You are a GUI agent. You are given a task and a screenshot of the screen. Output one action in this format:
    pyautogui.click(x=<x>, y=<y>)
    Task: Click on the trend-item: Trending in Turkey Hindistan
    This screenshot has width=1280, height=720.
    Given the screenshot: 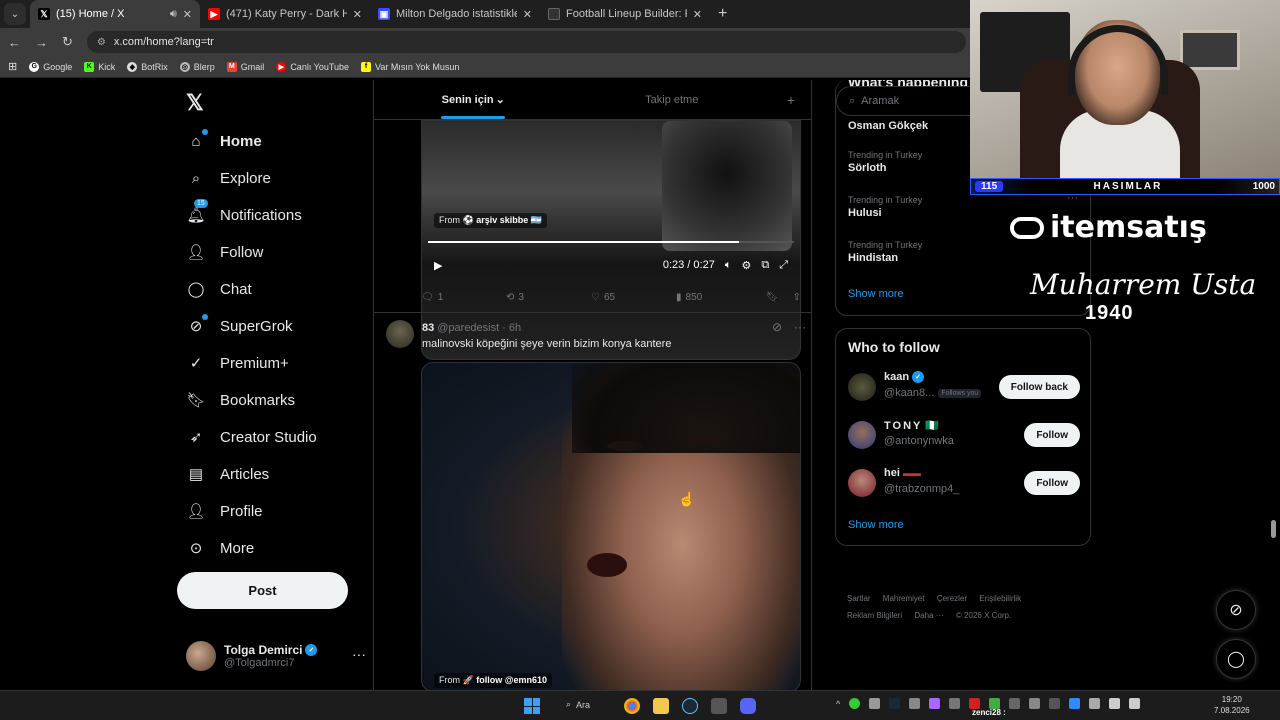 What is the action you would take?
    pyautogui.click(x=885, y=252)
    